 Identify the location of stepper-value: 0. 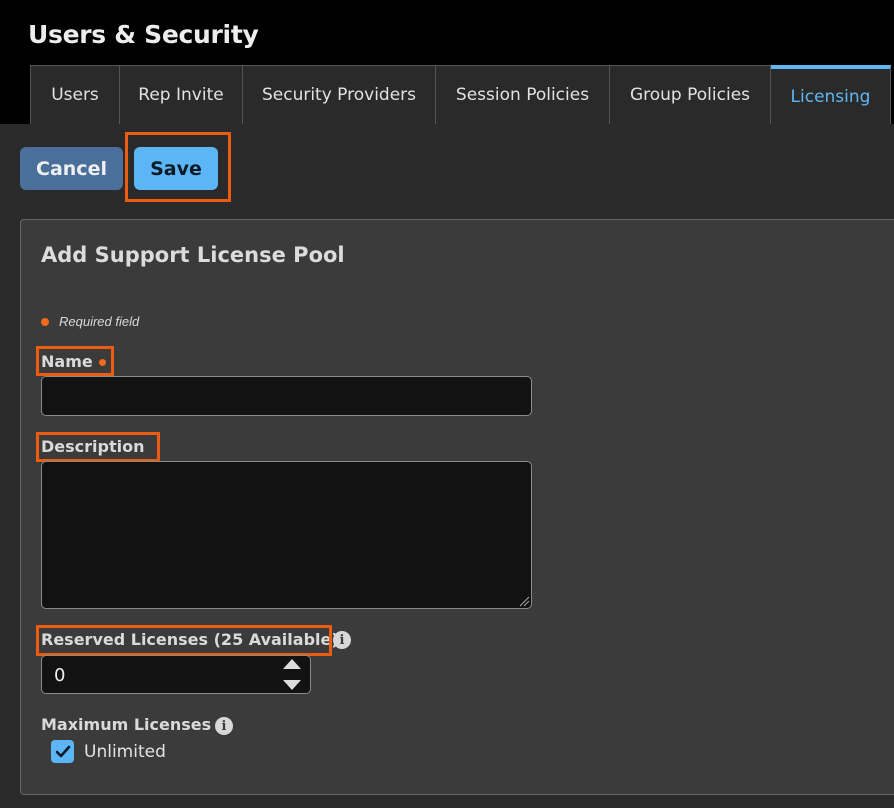
(60, 675).